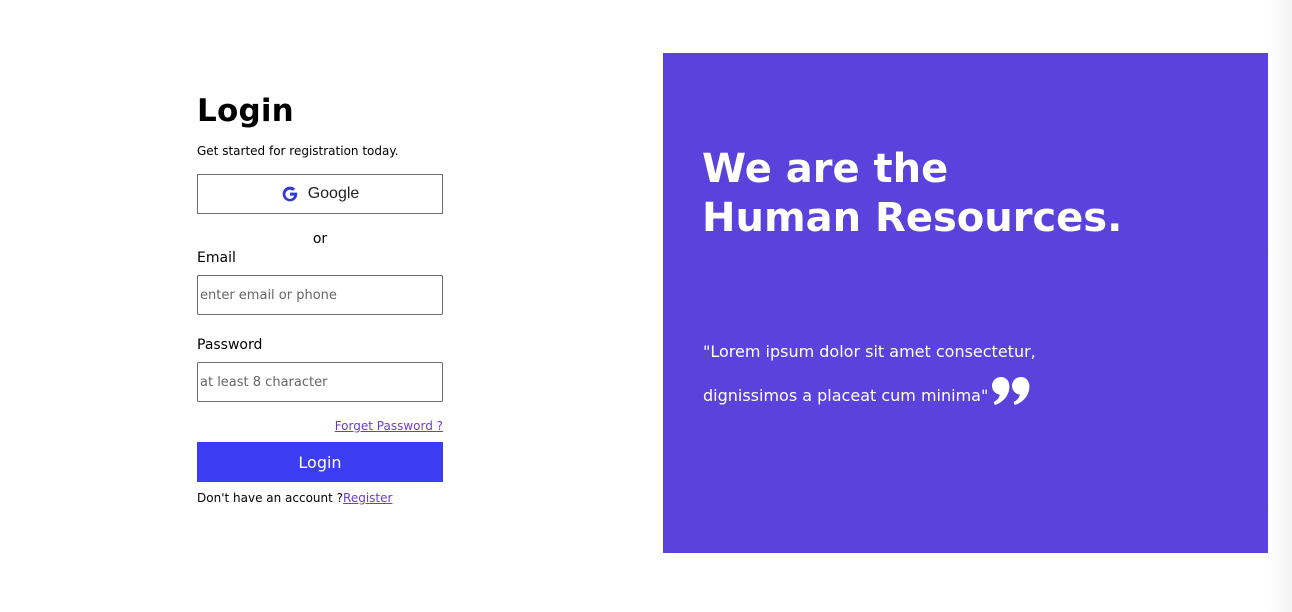  I want to click on hero-title-line-1: We are the, so click(825, 169).